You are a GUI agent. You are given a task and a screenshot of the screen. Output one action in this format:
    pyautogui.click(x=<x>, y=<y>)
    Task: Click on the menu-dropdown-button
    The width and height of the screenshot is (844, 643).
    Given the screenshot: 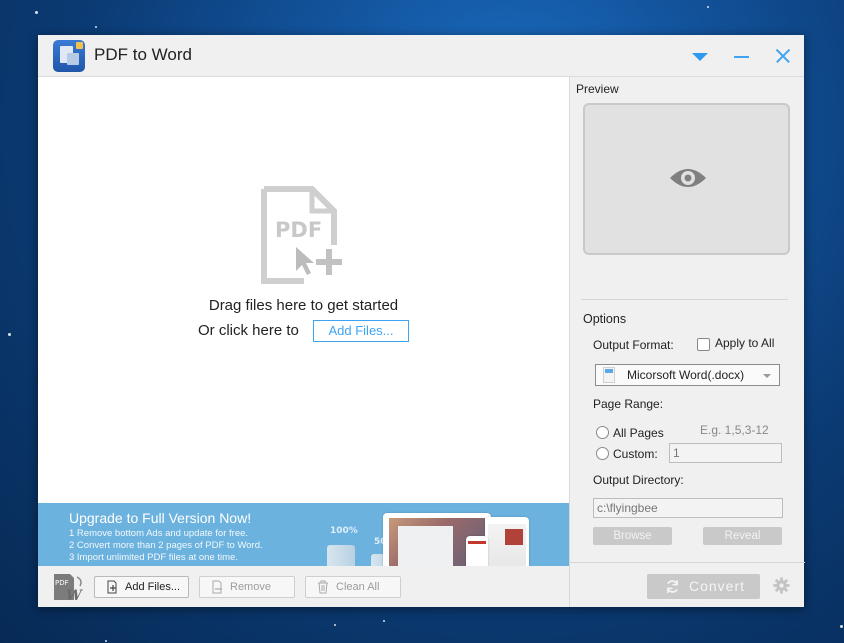 What is the action you would take?
    pyautogui.click(x=700, y=56)
    